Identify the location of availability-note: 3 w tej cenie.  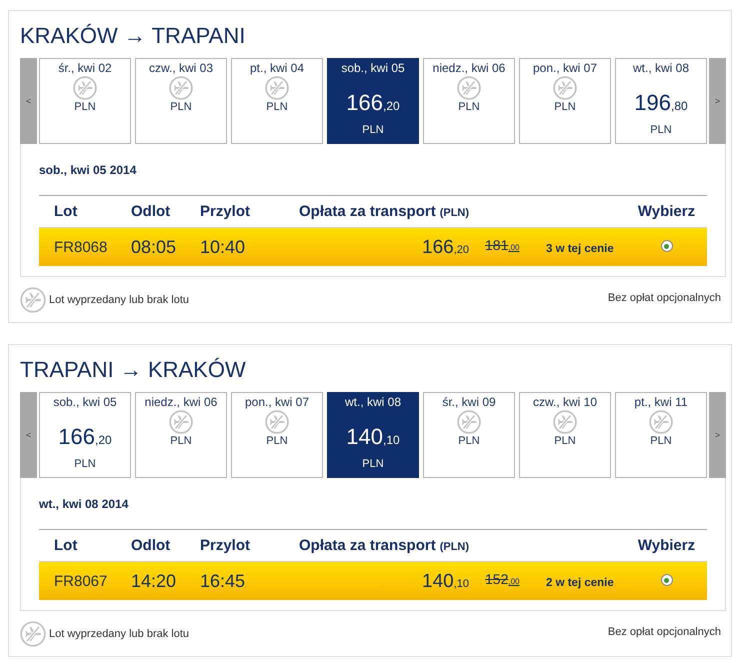
(580, 248).